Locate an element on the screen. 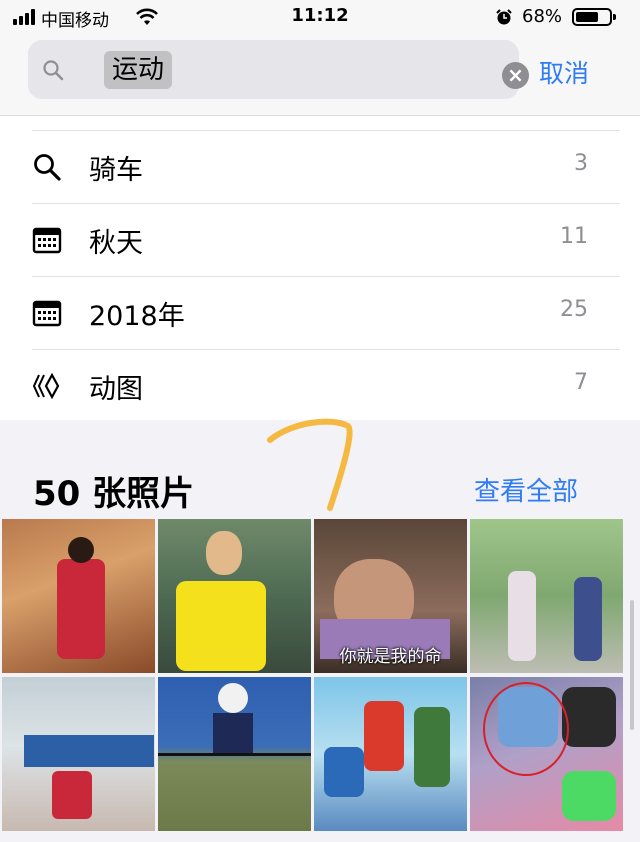  animated-icon is located at coordinates (46, 386).